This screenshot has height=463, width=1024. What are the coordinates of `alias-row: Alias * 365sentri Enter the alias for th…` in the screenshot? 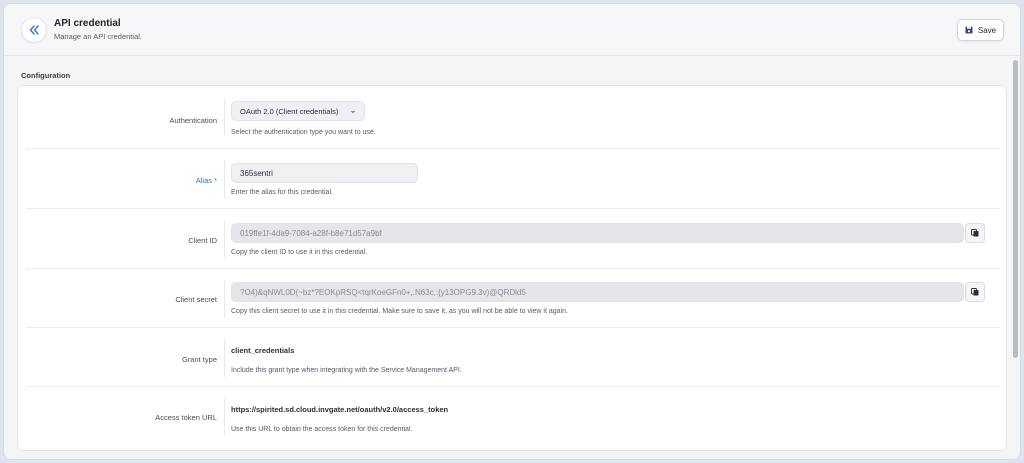 It's located at (513, 179).